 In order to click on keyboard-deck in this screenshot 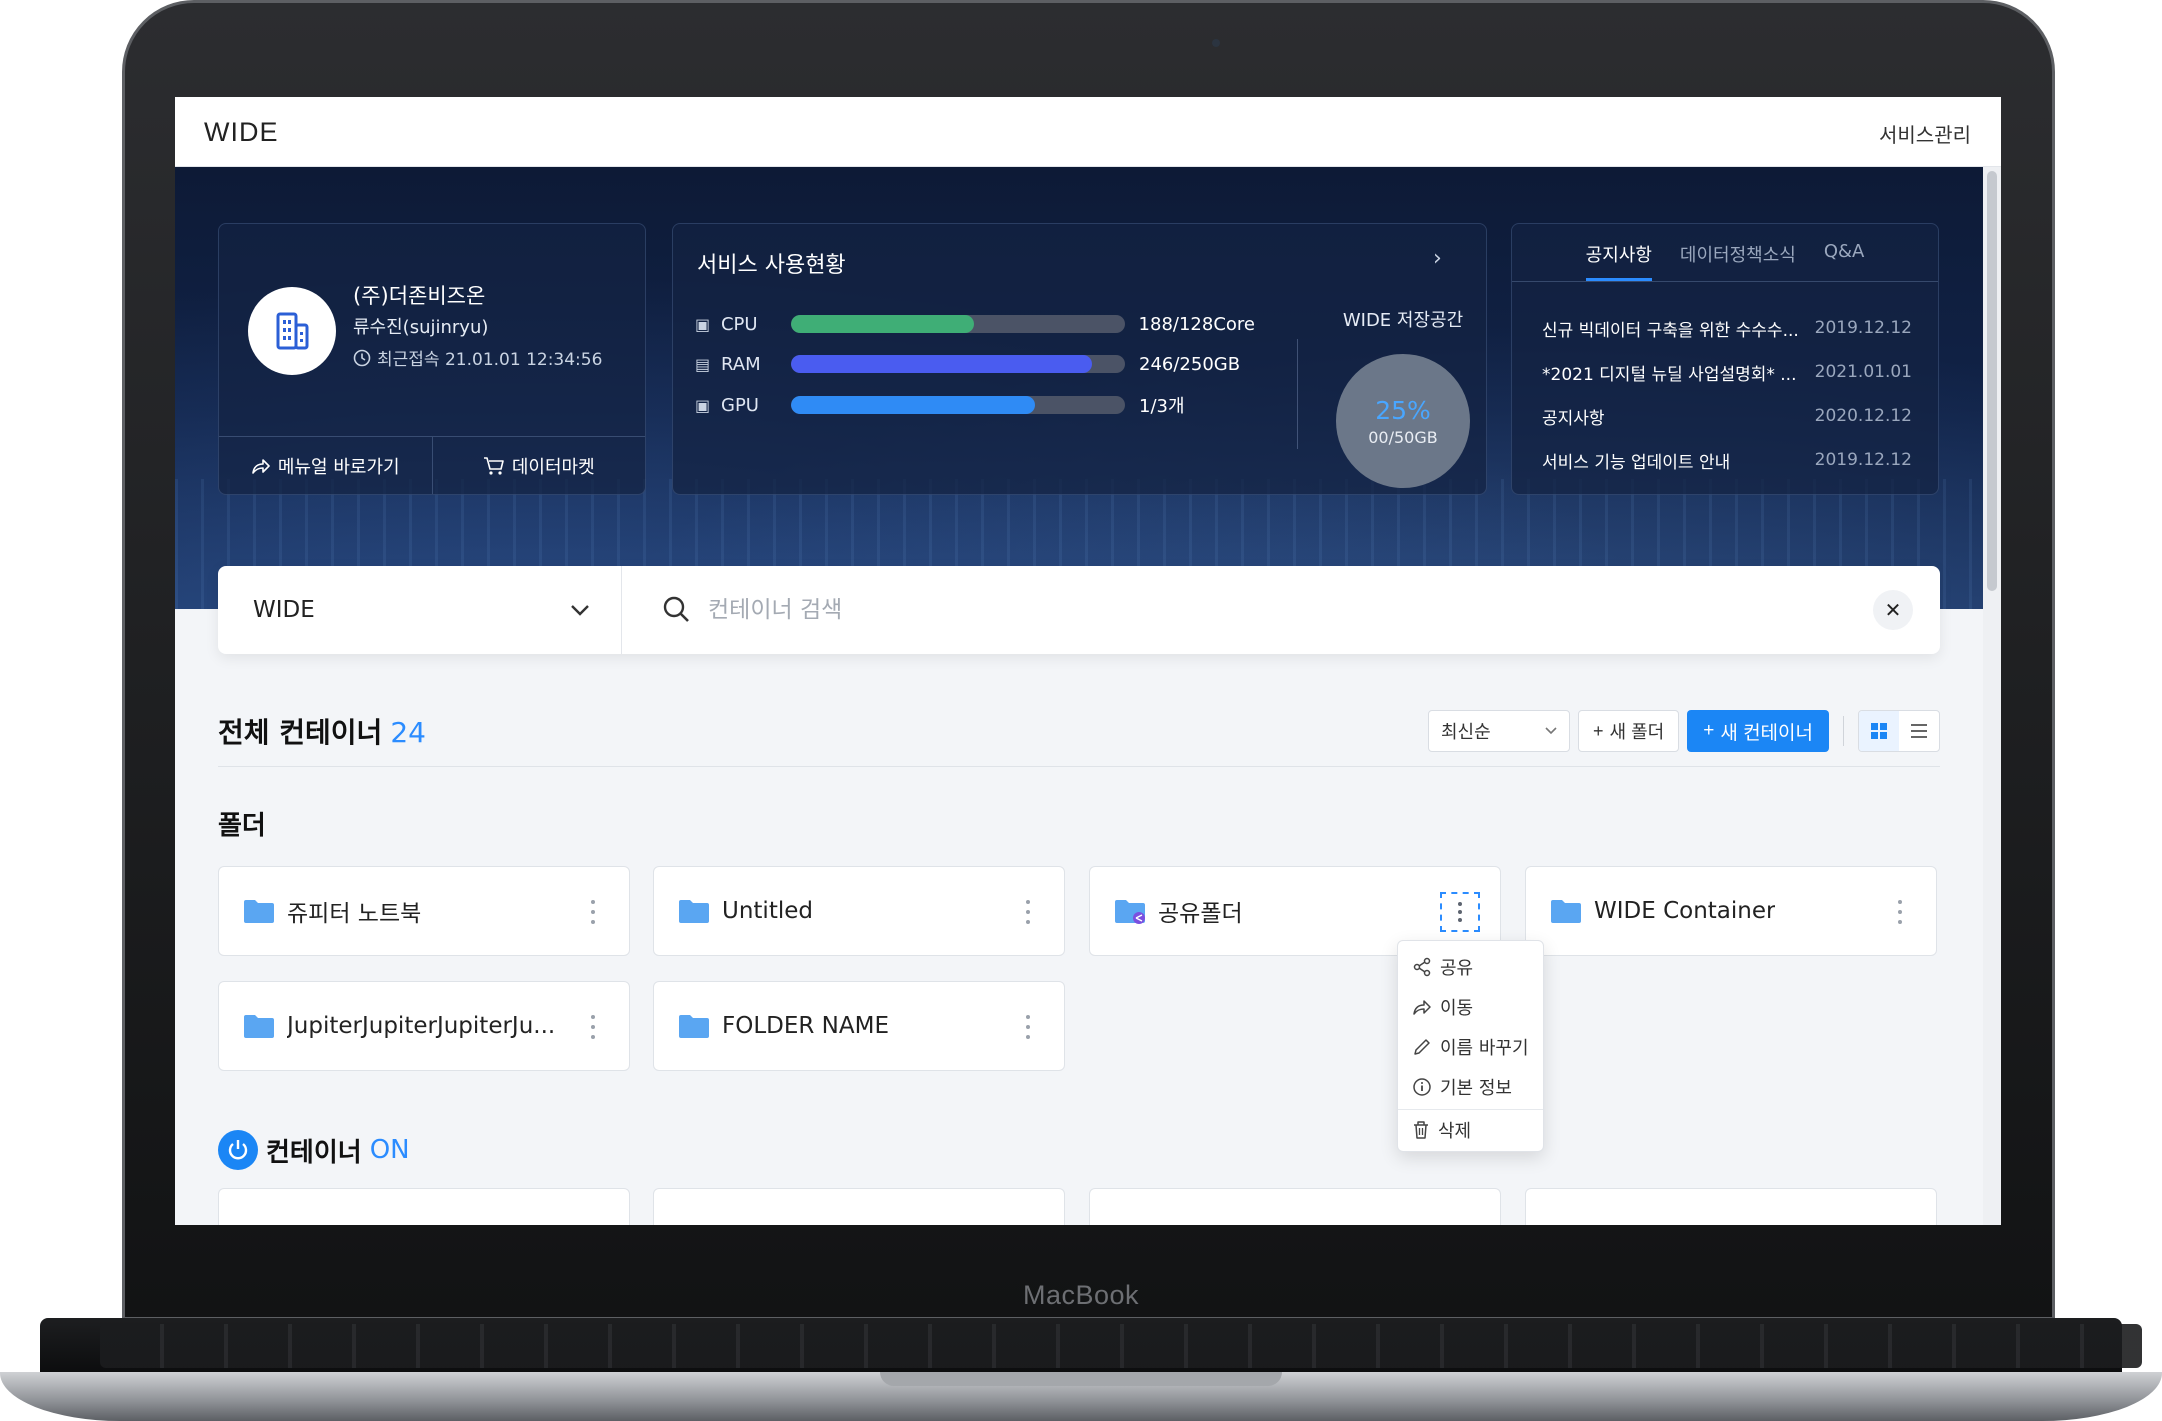, I will do `click(1091, 1347)`.